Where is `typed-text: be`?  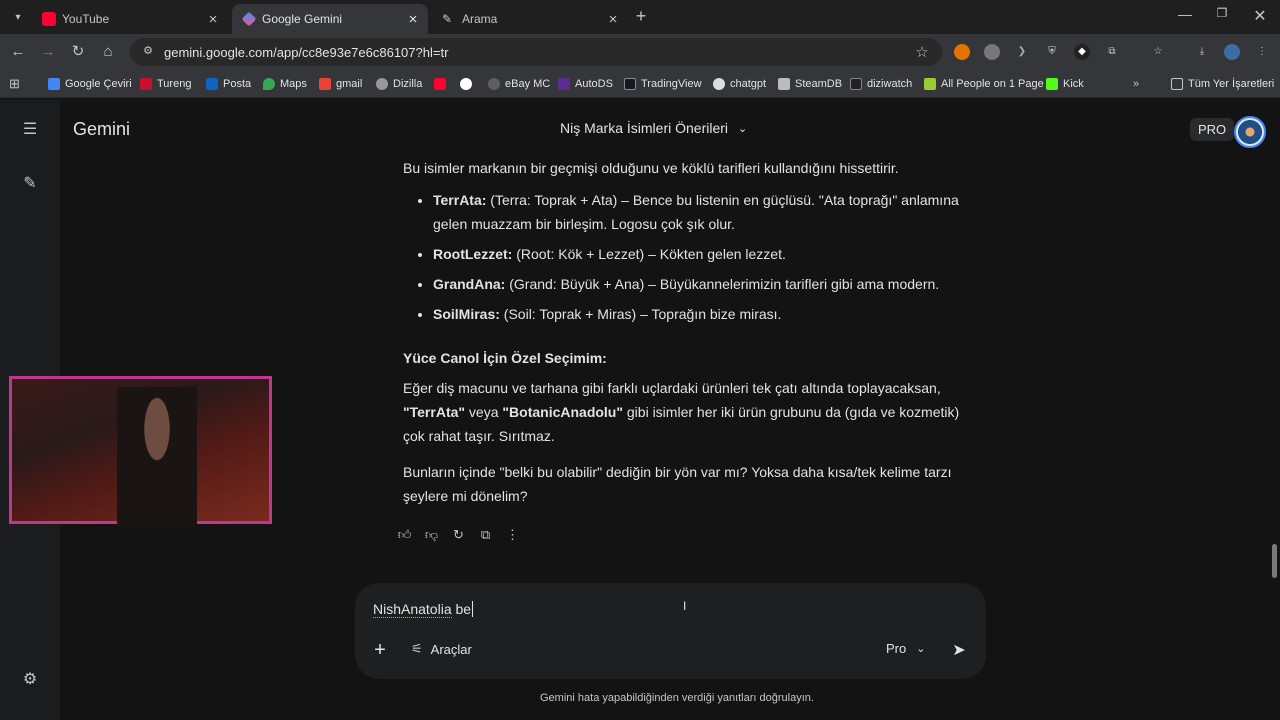 typed-text: be is located at coordinates (461, 609).